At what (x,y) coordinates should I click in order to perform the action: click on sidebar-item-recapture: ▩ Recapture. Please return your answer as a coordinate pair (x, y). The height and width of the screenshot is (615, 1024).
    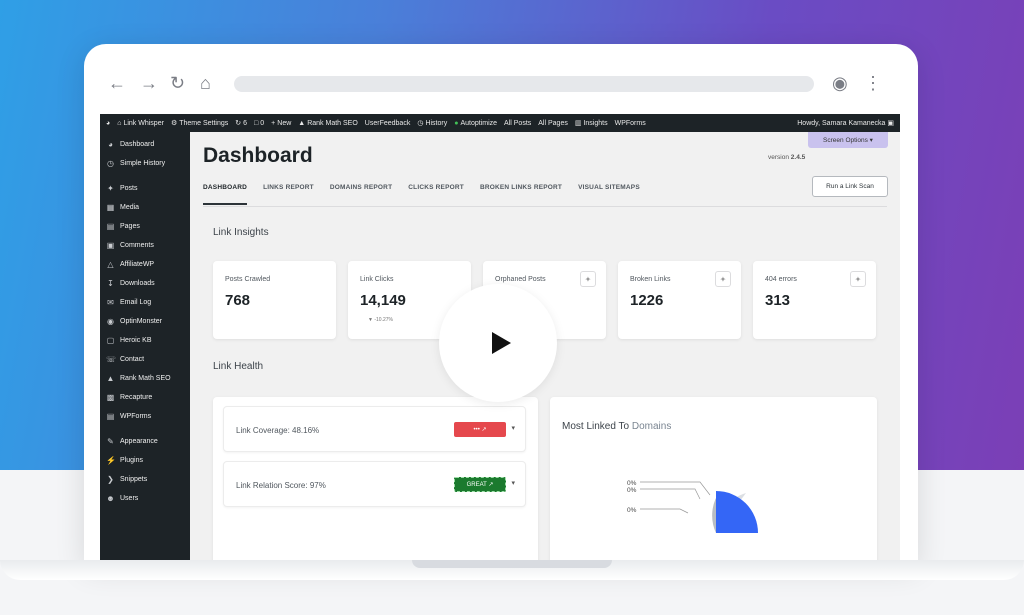
    Looking at the image, I should click on (129, 397).